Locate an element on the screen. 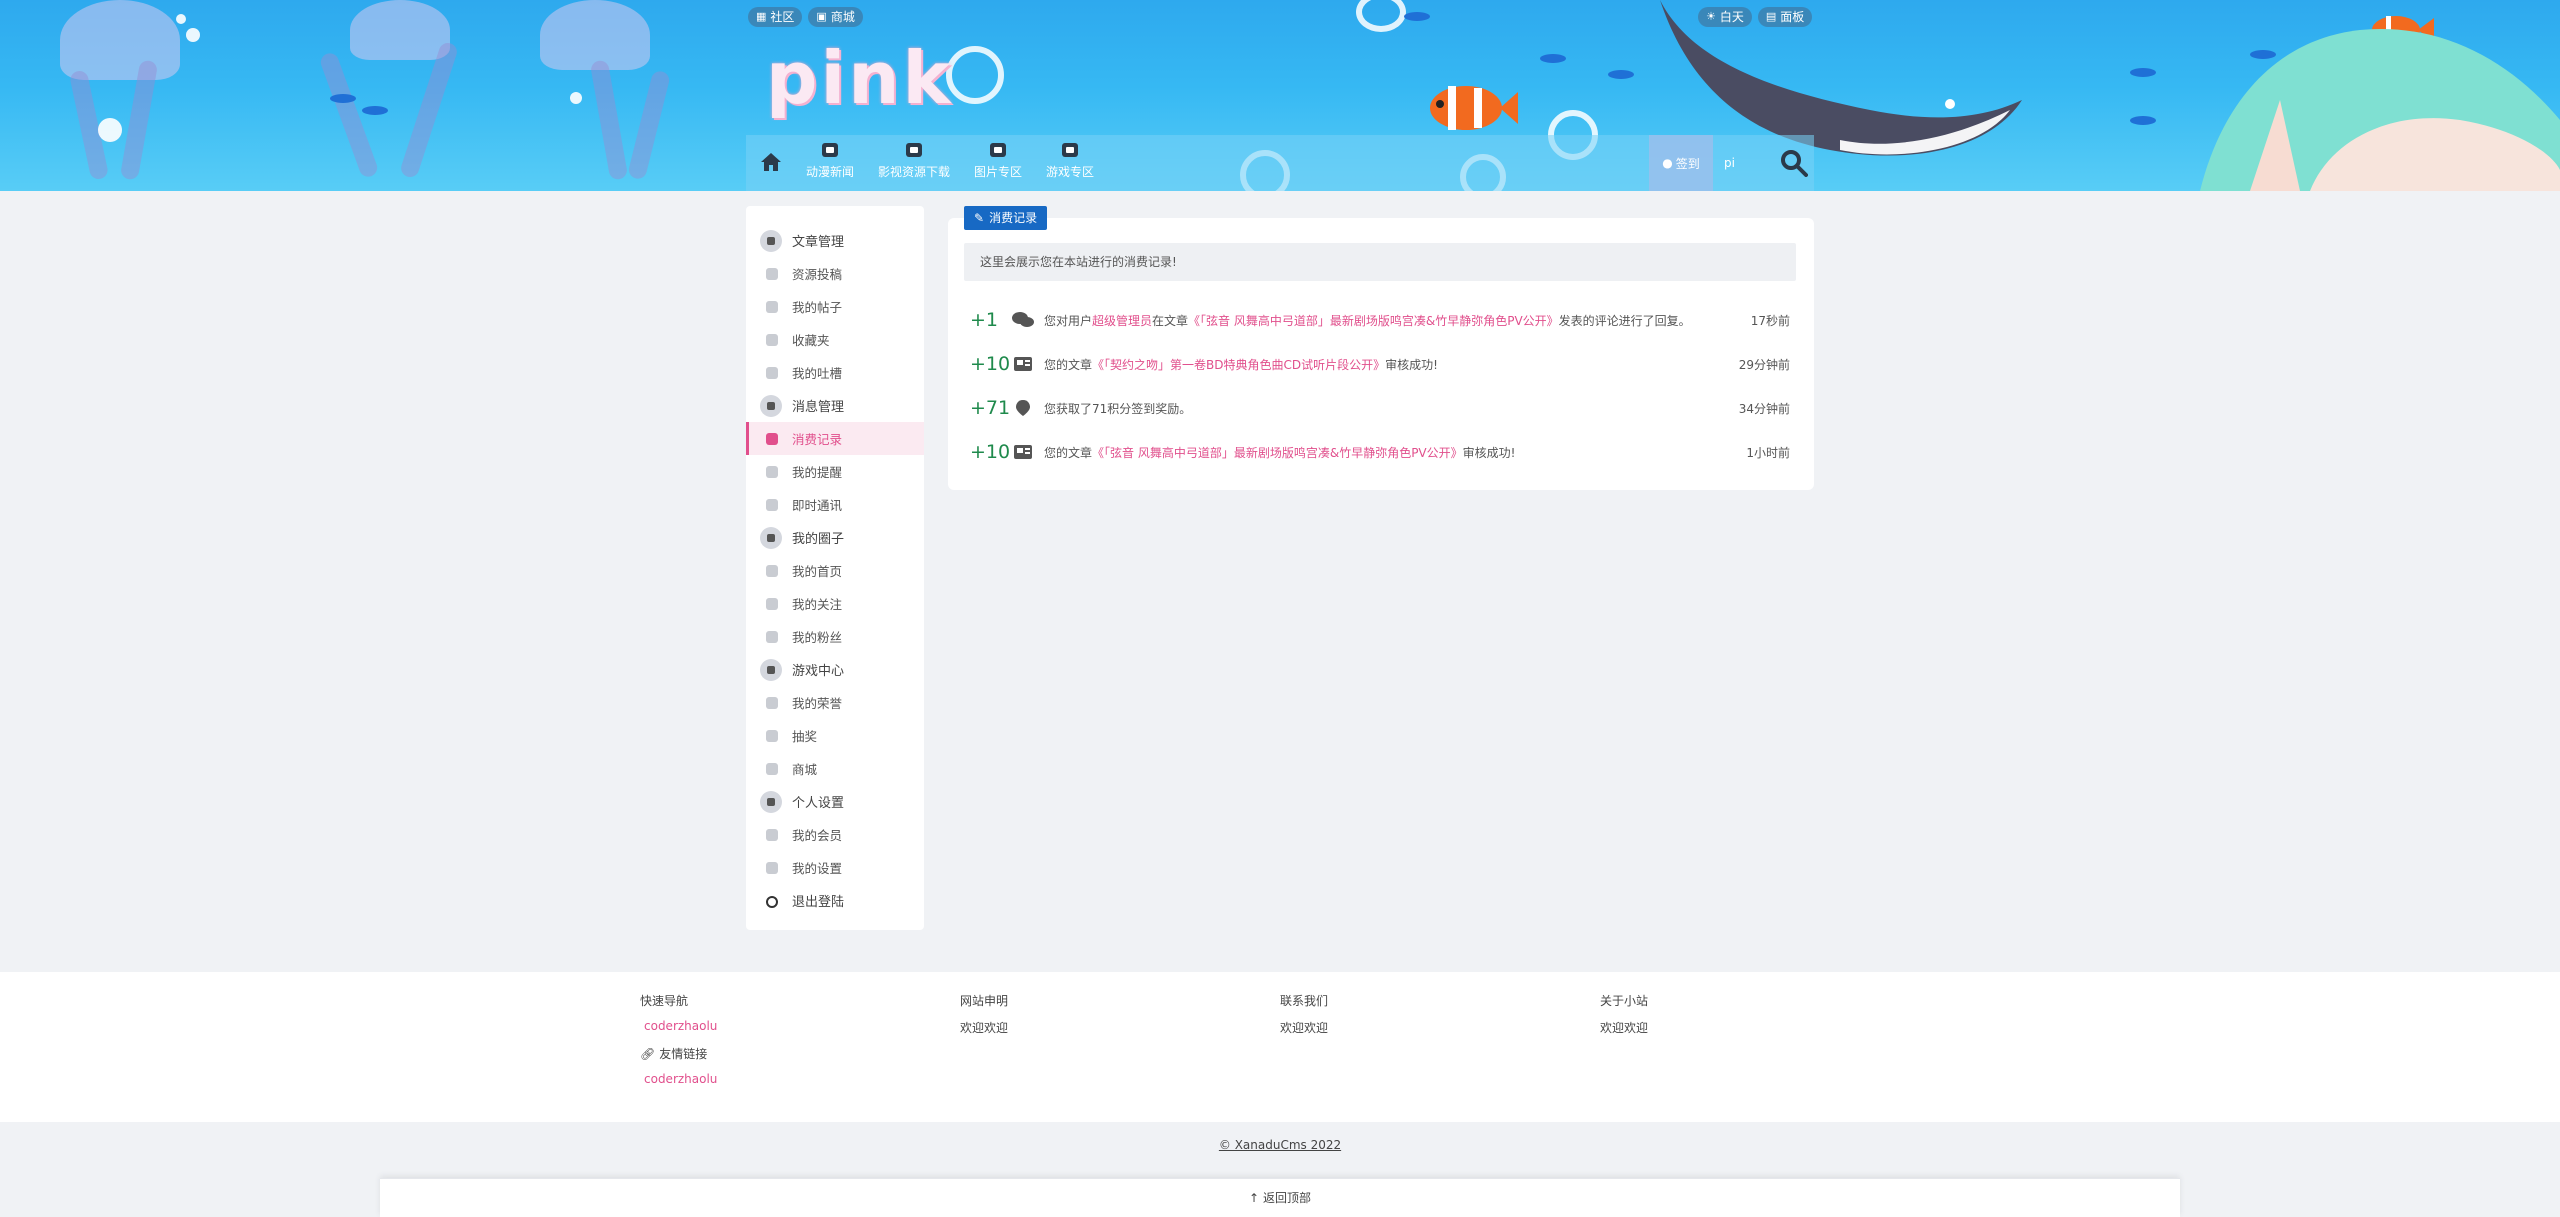  sidebar-item: 收藏夹 is located at coordinates (835, 339).